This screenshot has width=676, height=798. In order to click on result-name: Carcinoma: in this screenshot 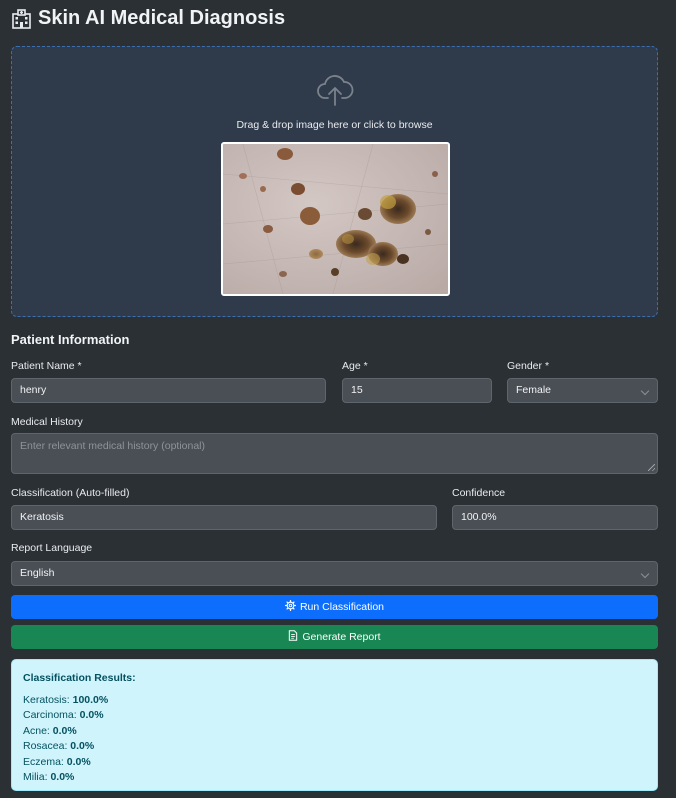, I will do `click(50, 715)`.